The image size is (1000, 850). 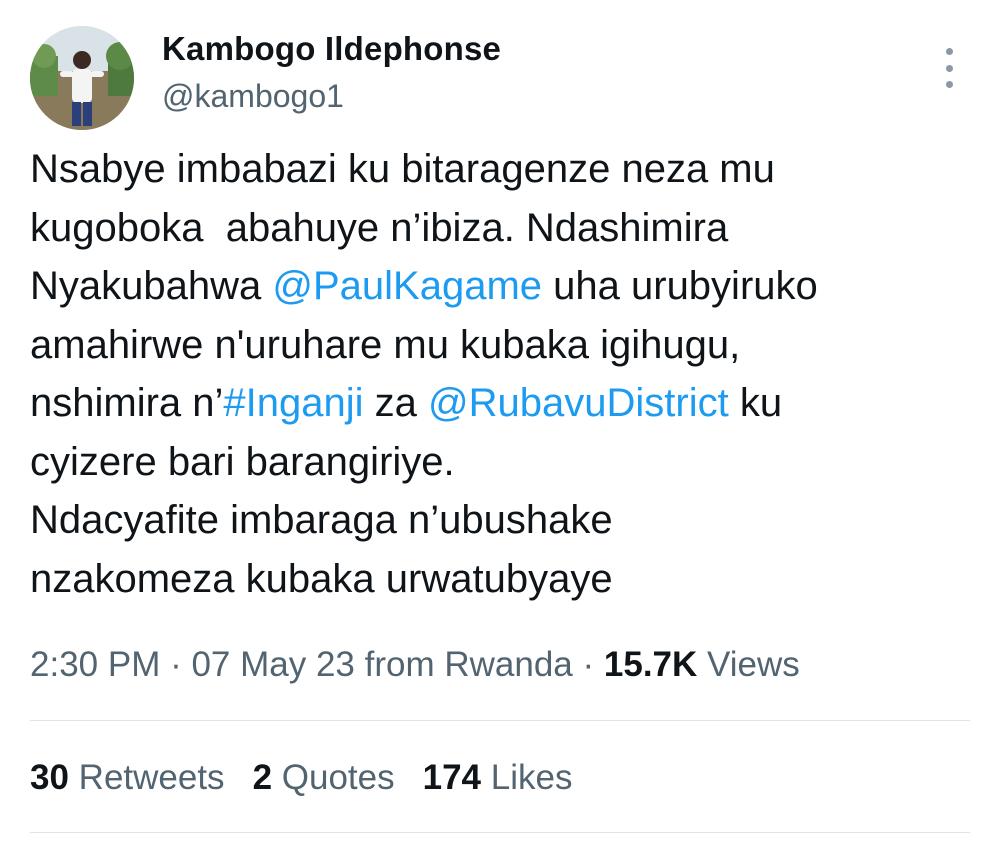 I want to click on hashtag-link: #Inganji, so click(x=293, y=403).